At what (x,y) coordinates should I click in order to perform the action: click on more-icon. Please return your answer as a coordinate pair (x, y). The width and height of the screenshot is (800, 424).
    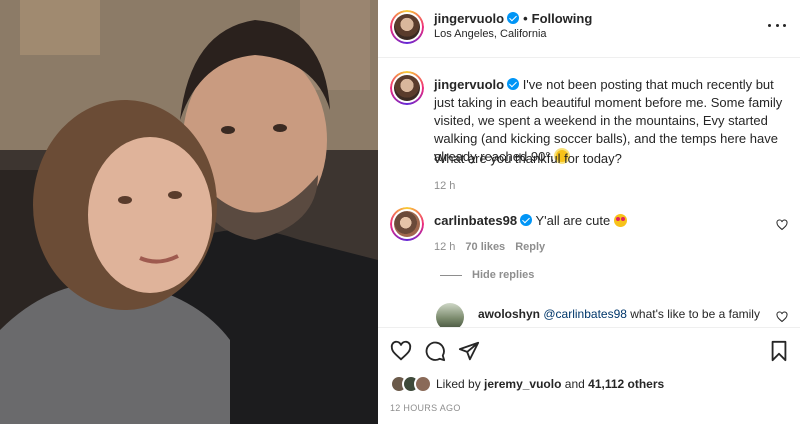
    Looking at the image, I should click on (777, 25).